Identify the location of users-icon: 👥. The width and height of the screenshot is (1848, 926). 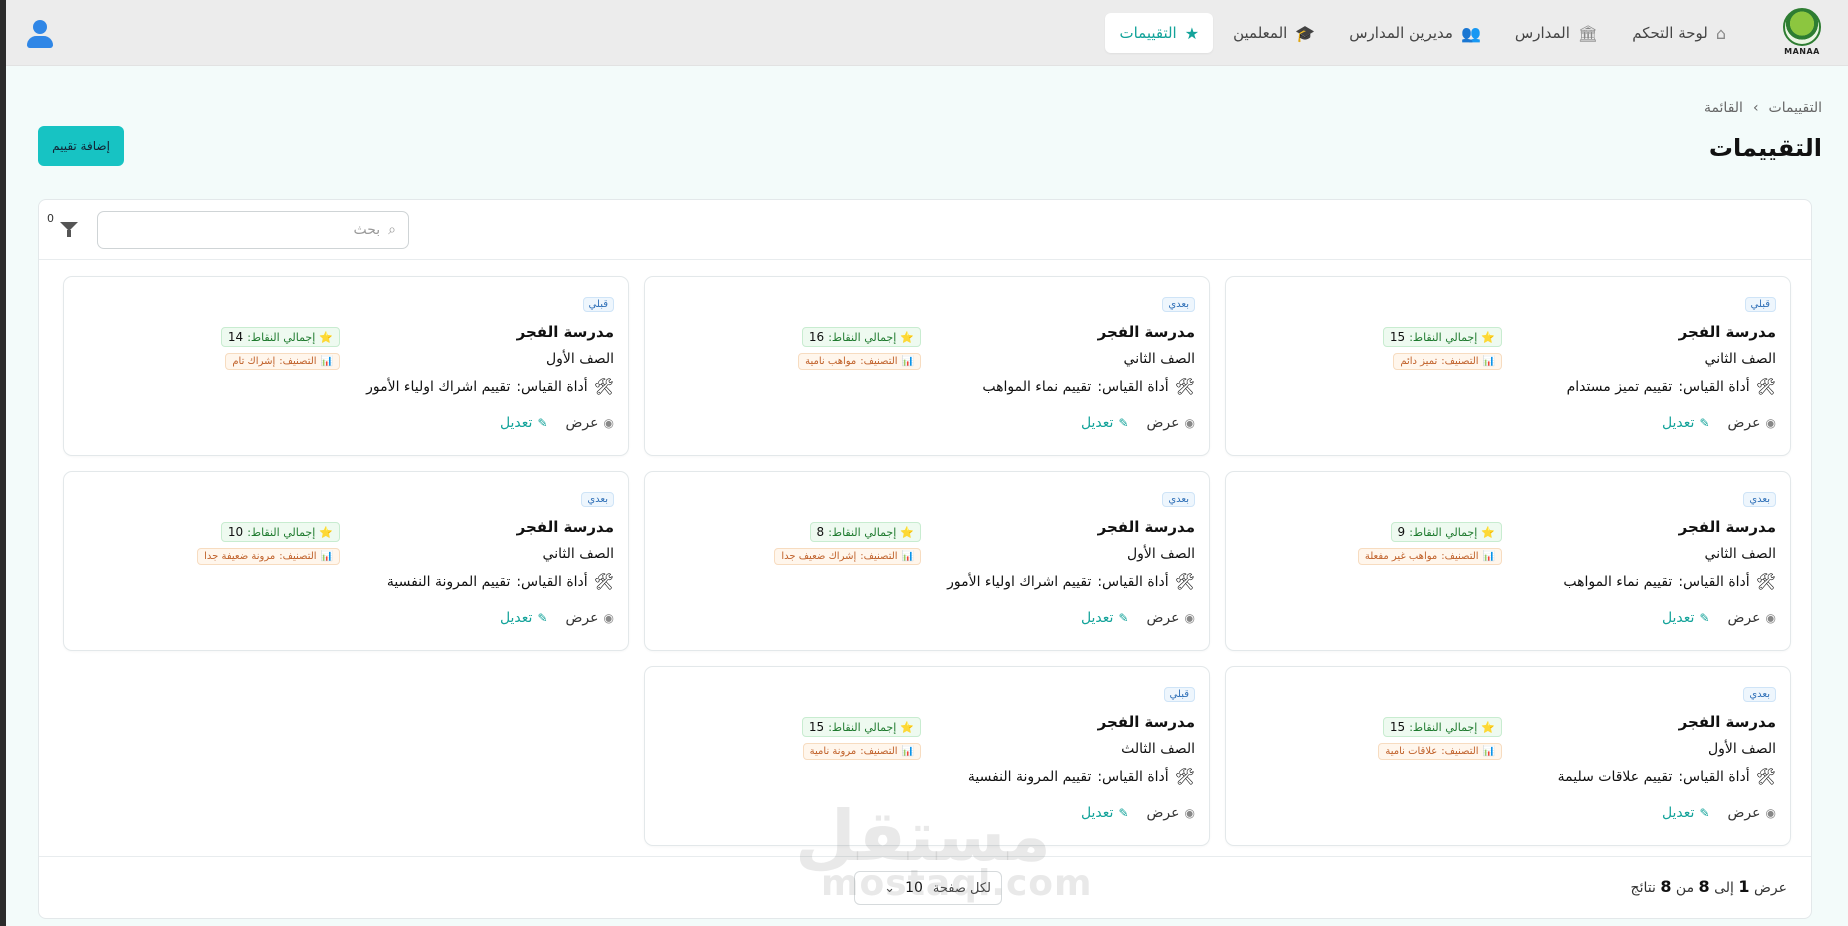
(1470, 33).